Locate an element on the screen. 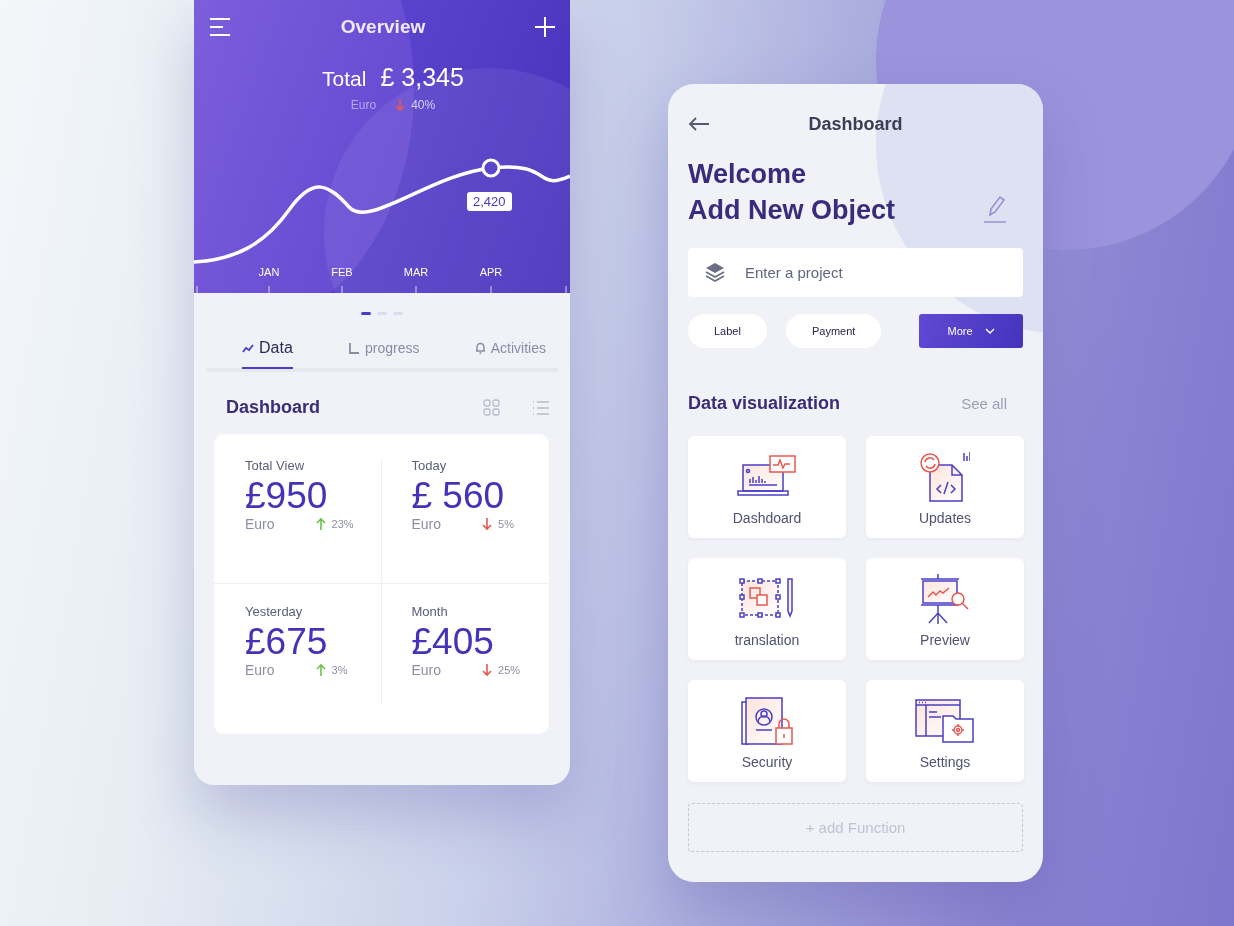 Image resolution: width=1234 pixels, height=926 pixels. stat-value: £675 is located at coordinates (287, 641).